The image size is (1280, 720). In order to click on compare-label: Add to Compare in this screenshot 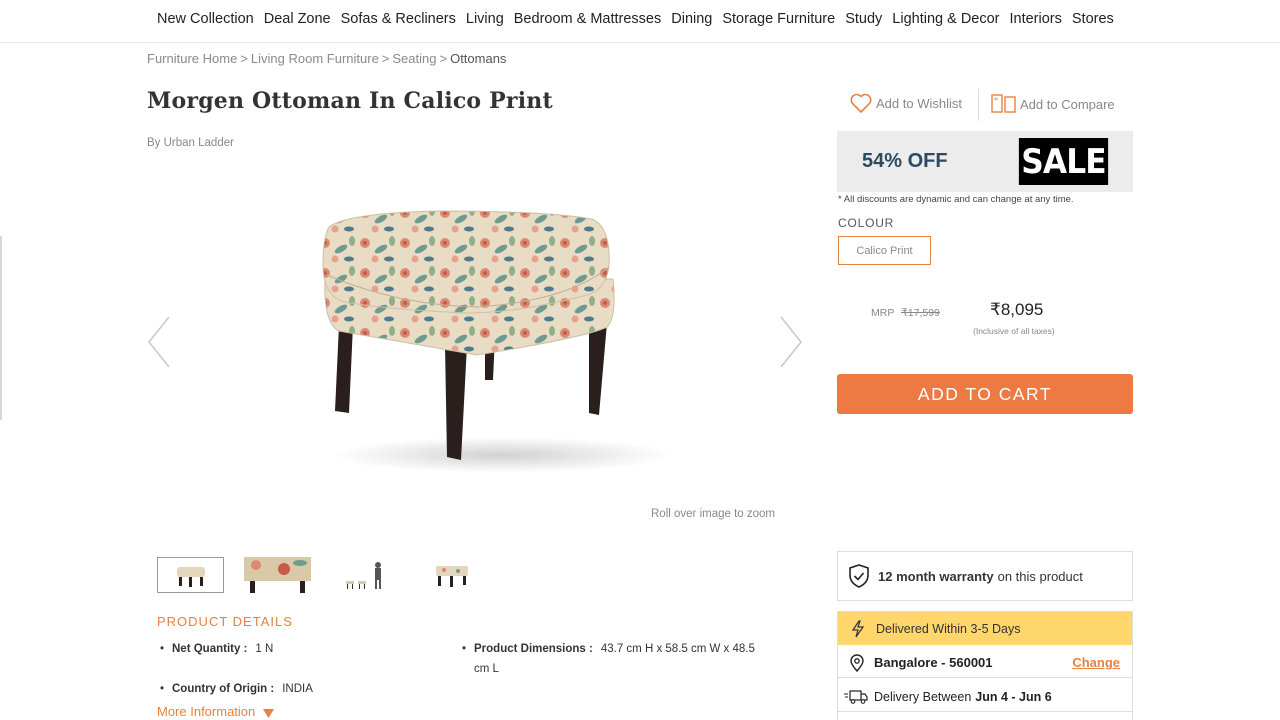, I will do `click(1067, 104)`.